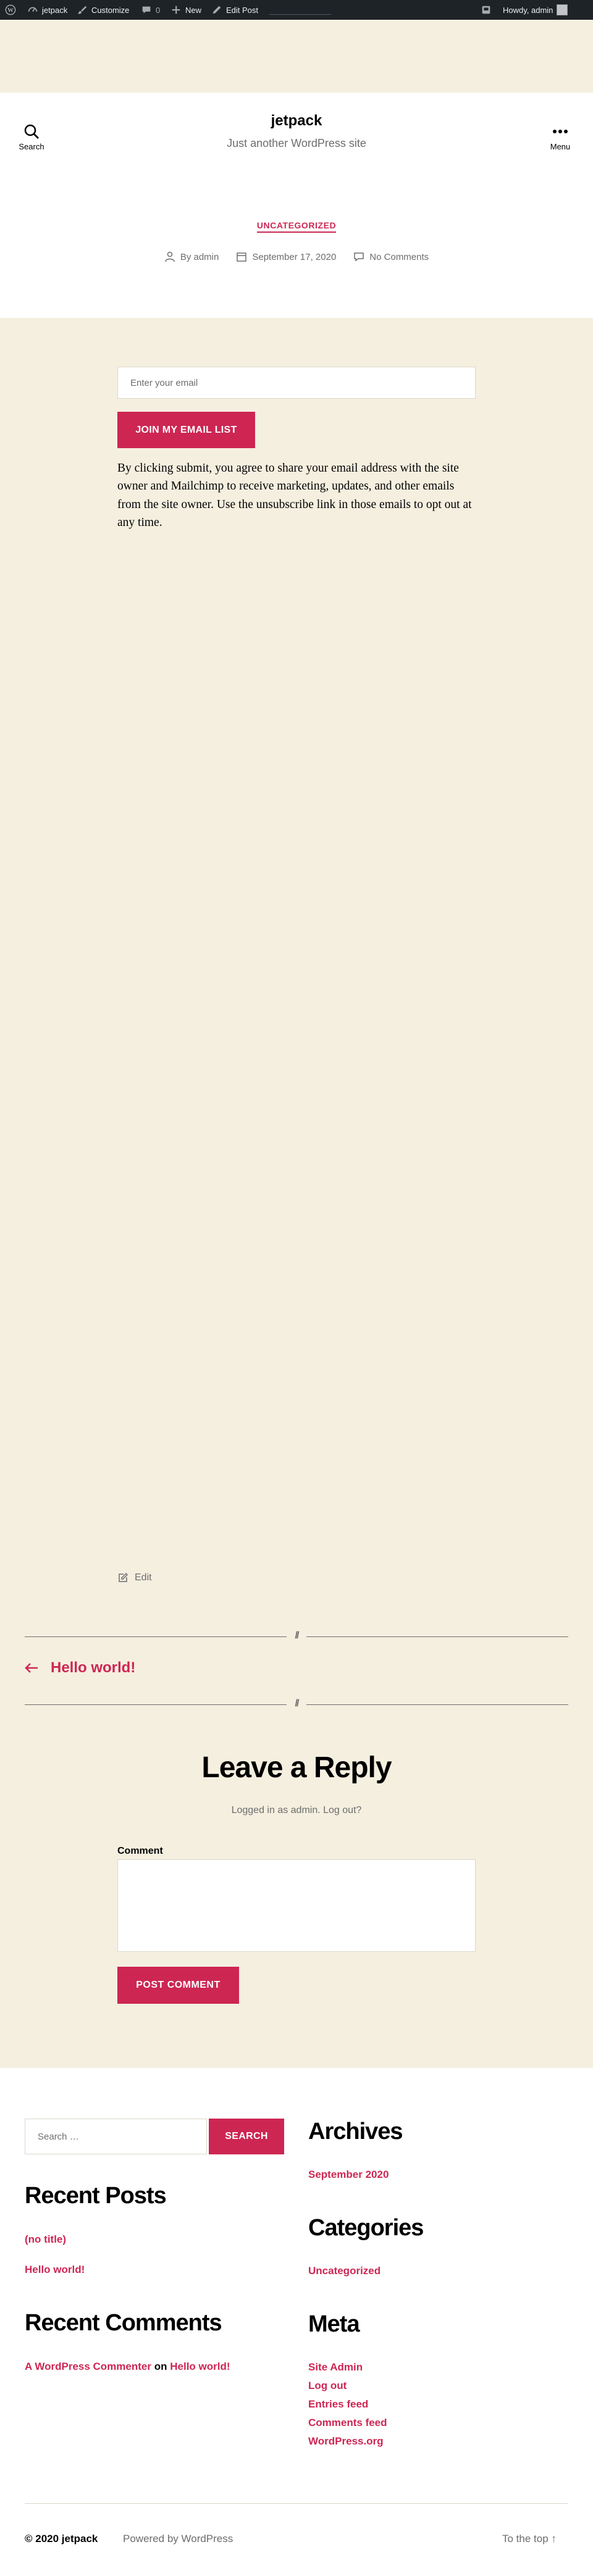 This screenshot has width=593, height=2576. I want to click on menu-toggle-label: Menu, so click(560, 147).